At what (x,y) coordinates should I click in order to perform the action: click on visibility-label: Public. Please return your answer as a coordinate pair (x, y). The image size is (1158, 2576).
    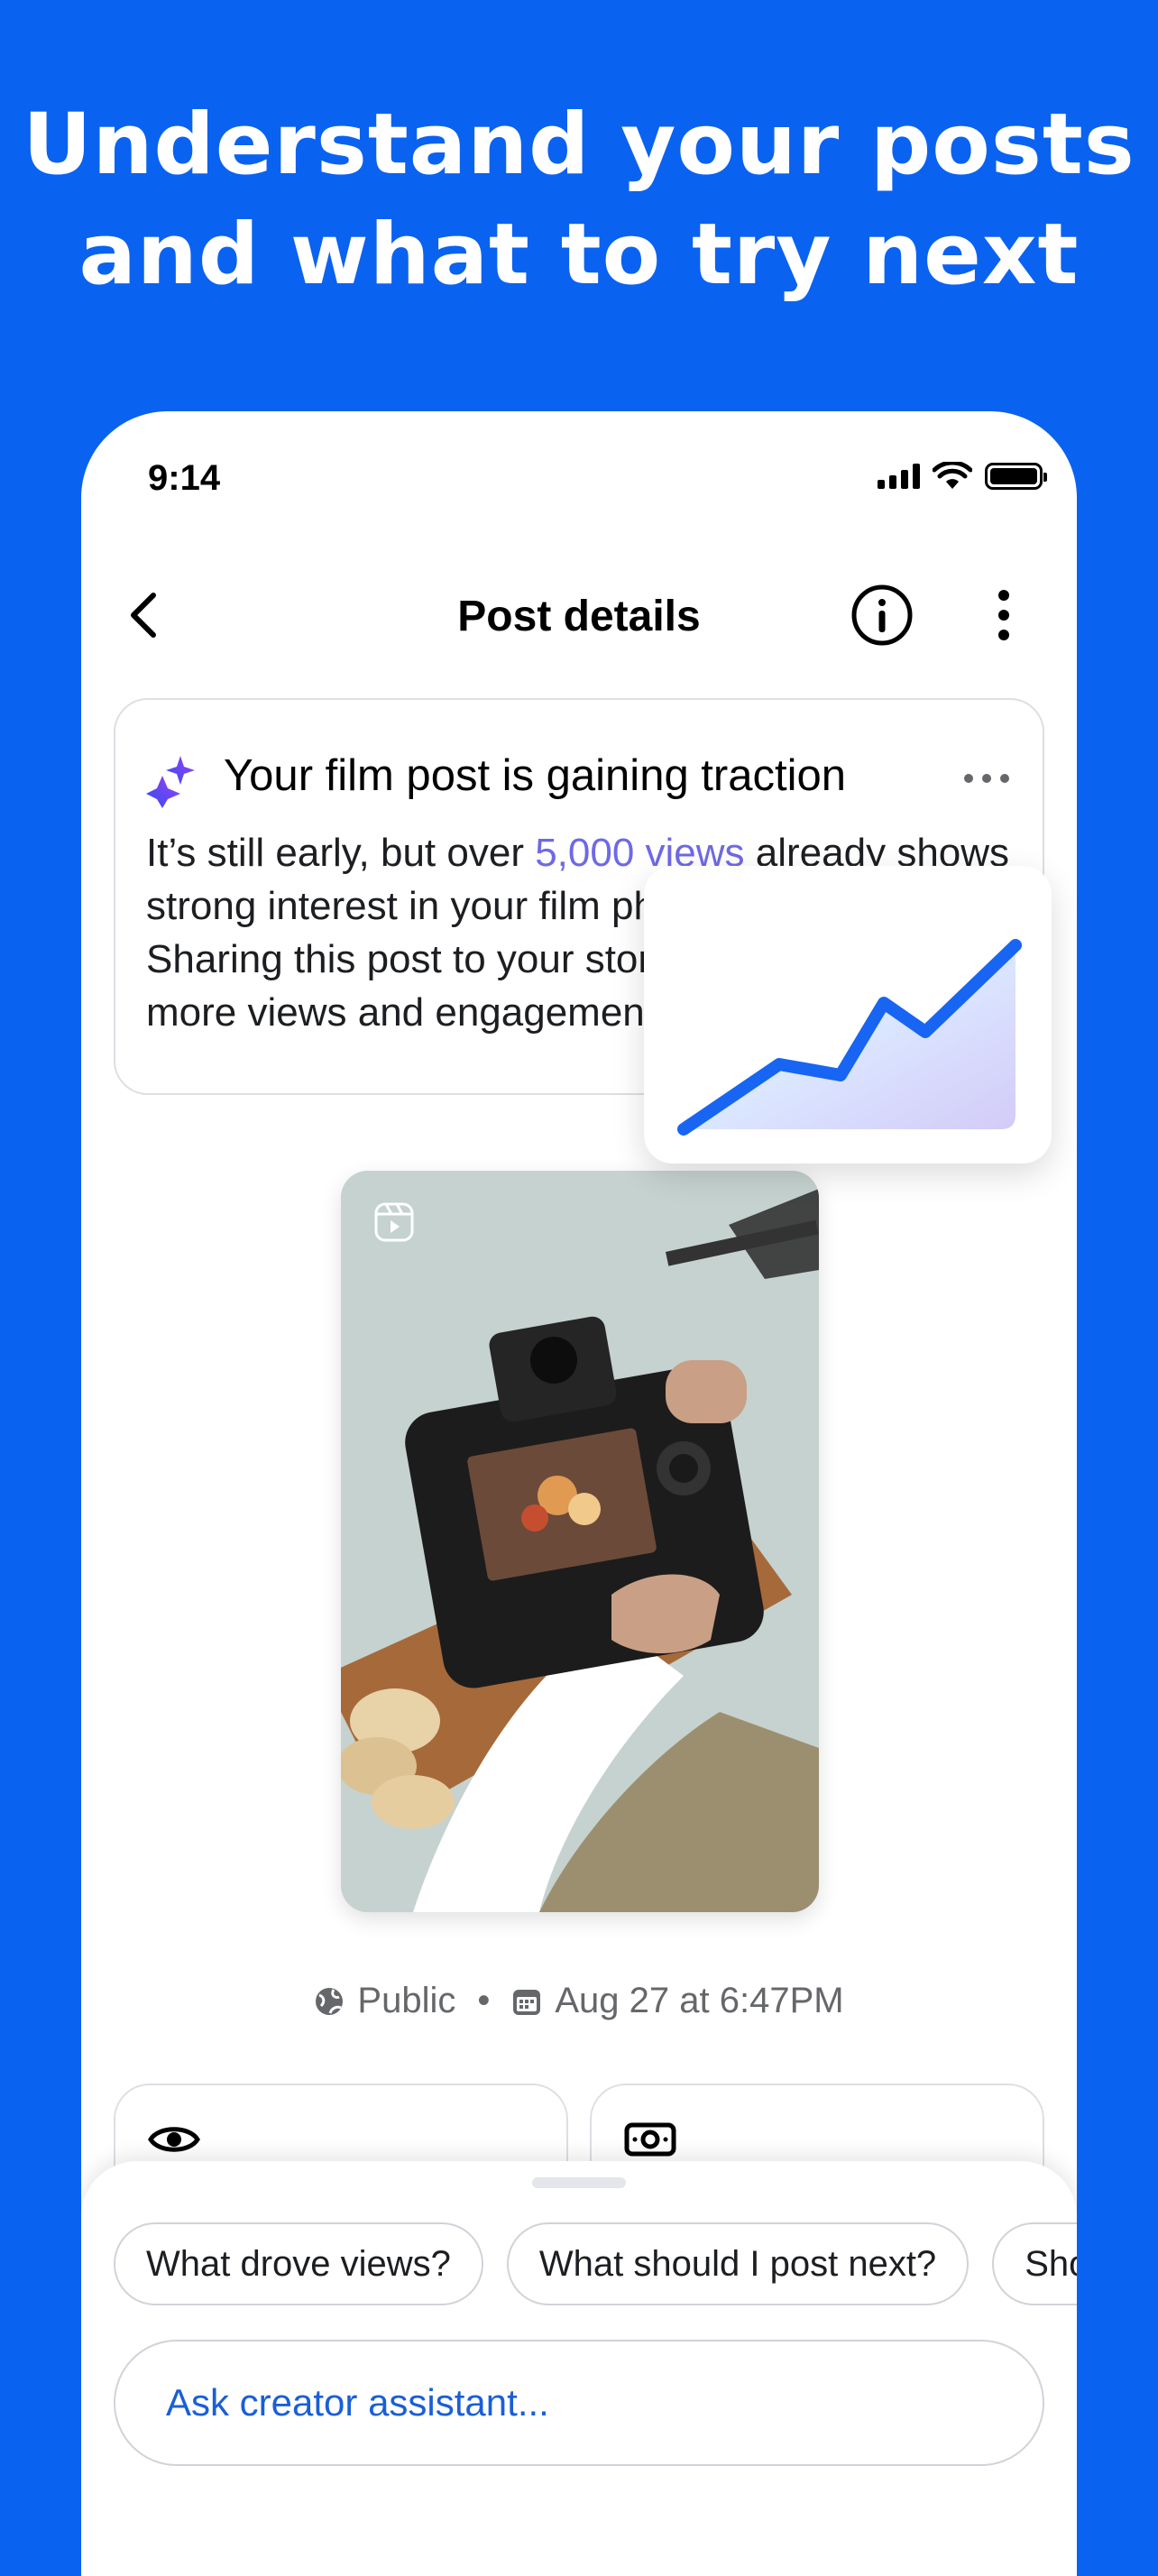
    Looking at the image, I should click on (406, 2000).